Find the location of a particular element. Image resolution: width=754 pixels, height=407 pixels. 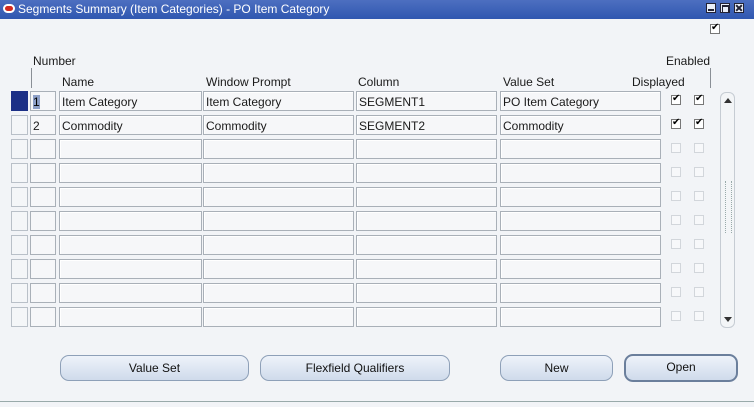

open-button: Open is located at coordinates (681, 368).